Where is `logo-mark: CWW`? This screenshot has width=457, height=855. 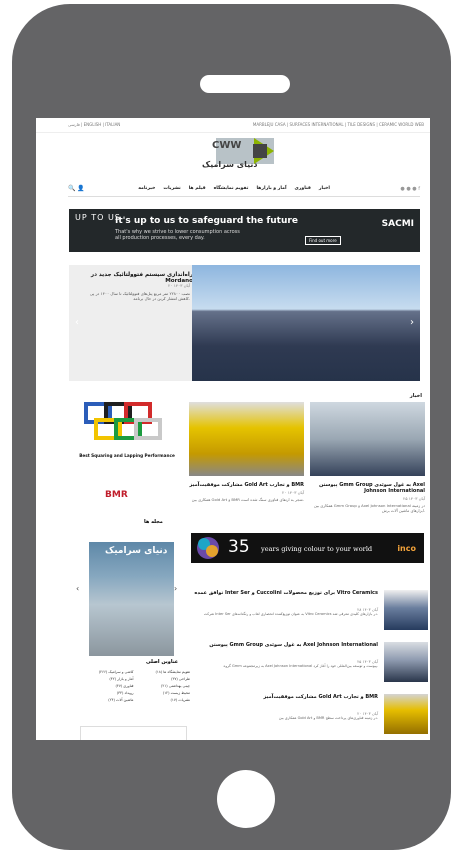 logo-mark: CWW is located at coordinates (227, 145).